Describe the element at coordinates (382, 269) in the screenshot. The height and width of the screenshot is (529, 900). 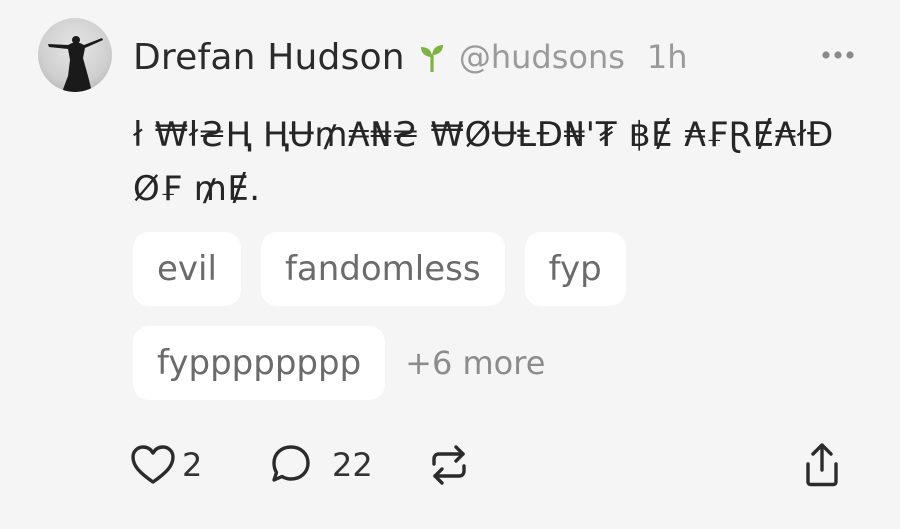
I see `tag-chip: fandomless` at that location.